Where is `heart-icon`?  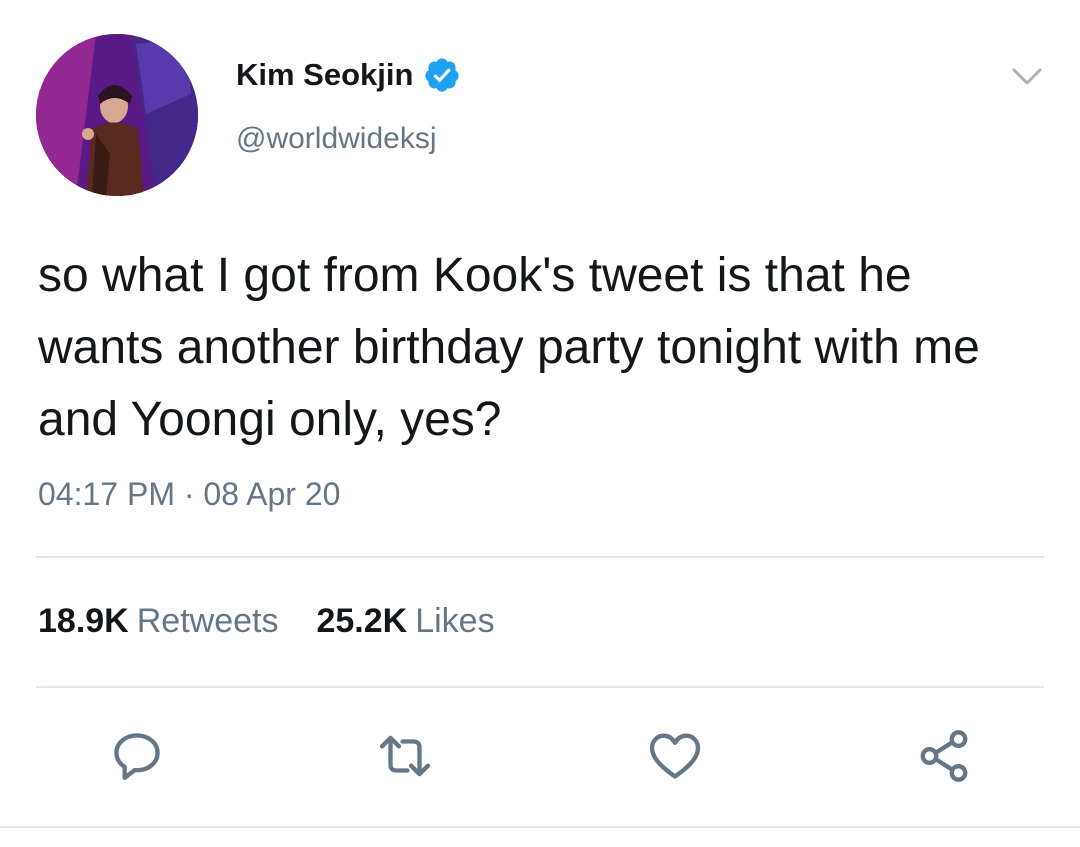
heart-icon is located at coordinates (675, 756).